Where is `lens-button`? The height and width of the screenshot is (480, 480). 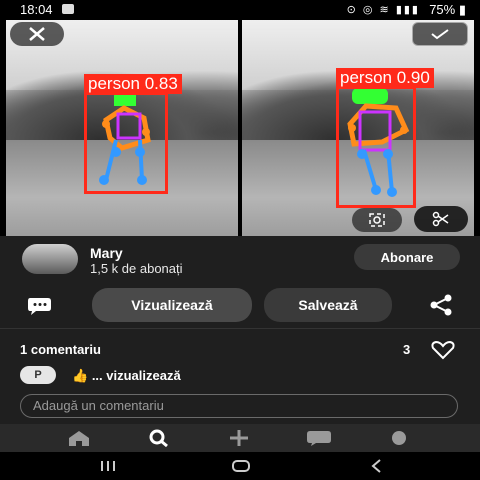 lens-button is located at coordinates (377, 220).